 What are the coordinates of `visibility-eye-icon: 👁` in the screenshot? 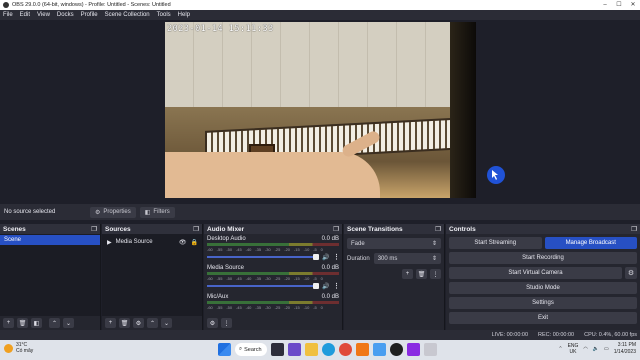 It's located at (183, 242).